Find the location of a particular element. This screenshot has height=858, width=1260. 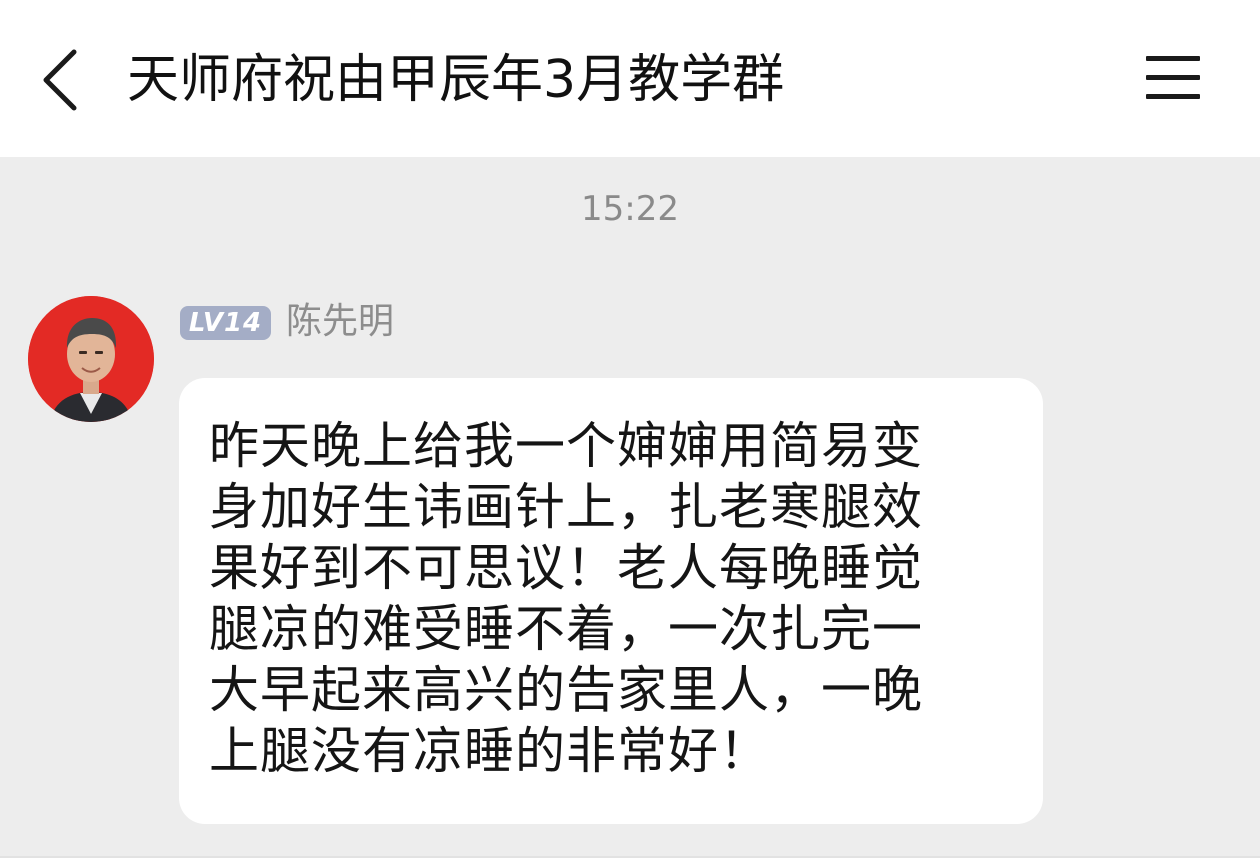

hamburger-menu-icon is located at coordinates (1173, 77).